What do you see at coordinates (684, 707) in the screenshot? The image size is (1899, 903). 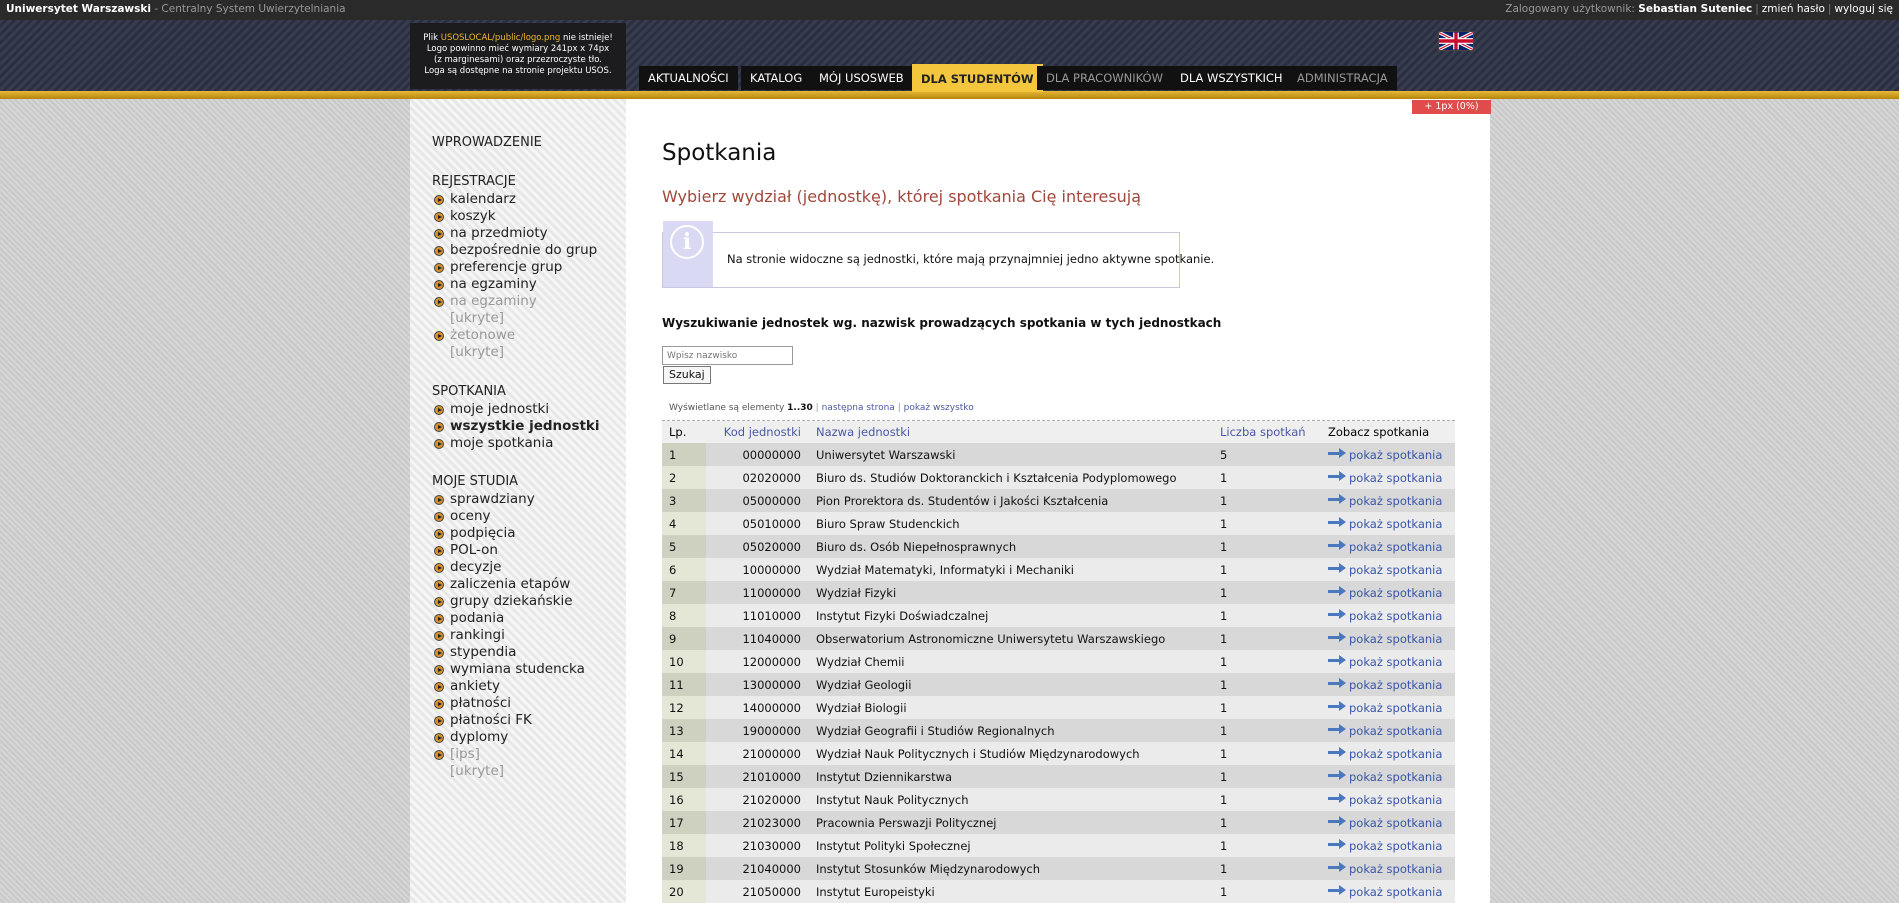 I see `cell-lp: 12` at bounding box center [684, 707].